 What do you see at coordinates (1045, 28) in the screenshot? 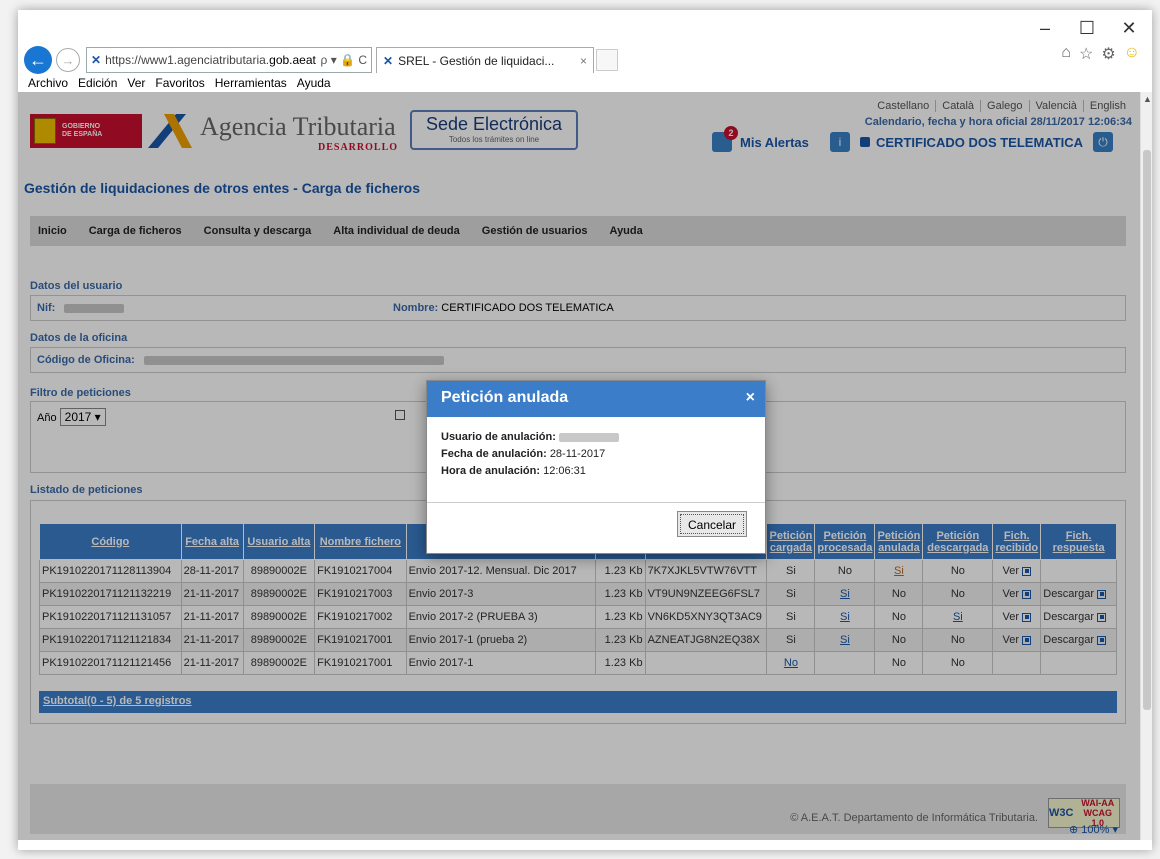
I see `minimize-button: –` at bounding box center [1045, 28].